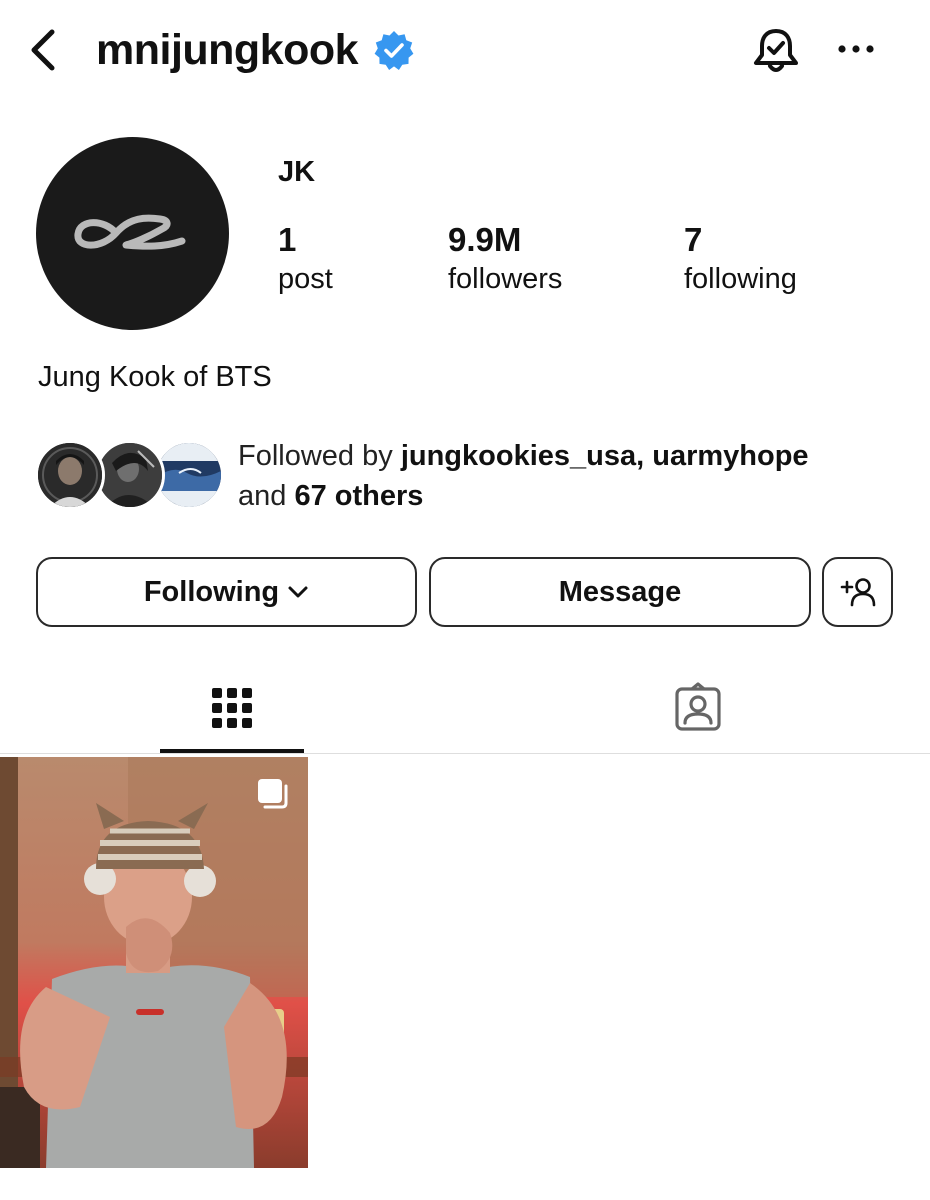  What do you see at coordinates (319, 456) in the screenshot?
I see `followed-by-prefix: Followed by` at bounding box center [319, 456].